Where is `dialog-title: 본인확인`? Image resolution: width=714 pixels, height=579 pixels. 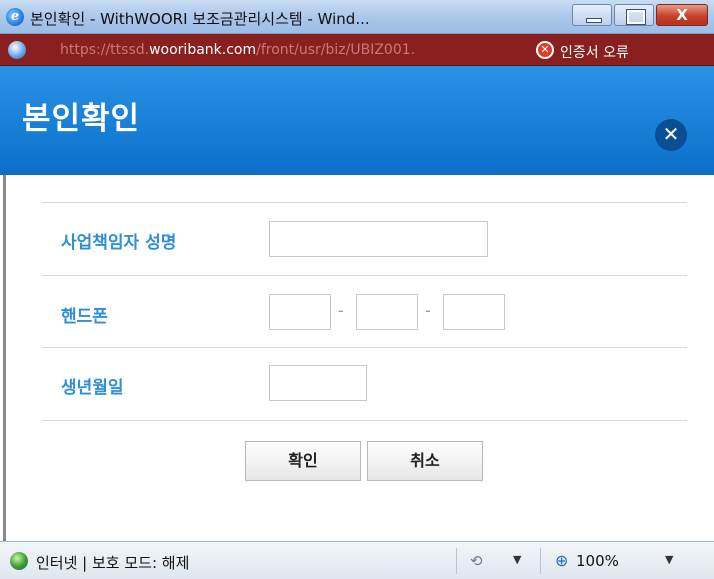
dialog-title: 본인확인 is located at coordinates (81, 119).